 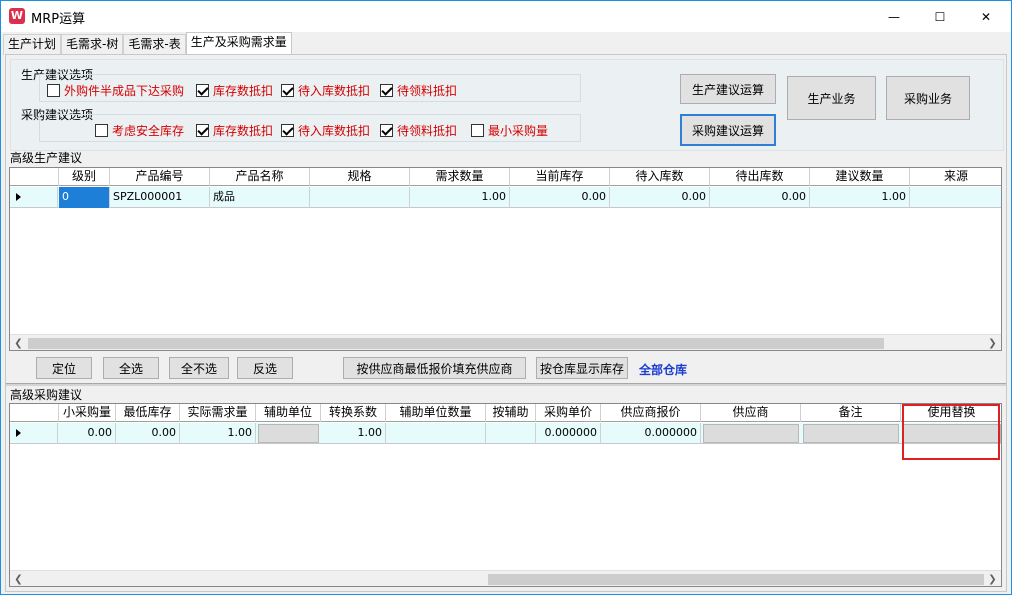 What do you see at coordinates (751, 433) in the screenshot?
I see `cell-supplier` at bounding box center [751, 433].